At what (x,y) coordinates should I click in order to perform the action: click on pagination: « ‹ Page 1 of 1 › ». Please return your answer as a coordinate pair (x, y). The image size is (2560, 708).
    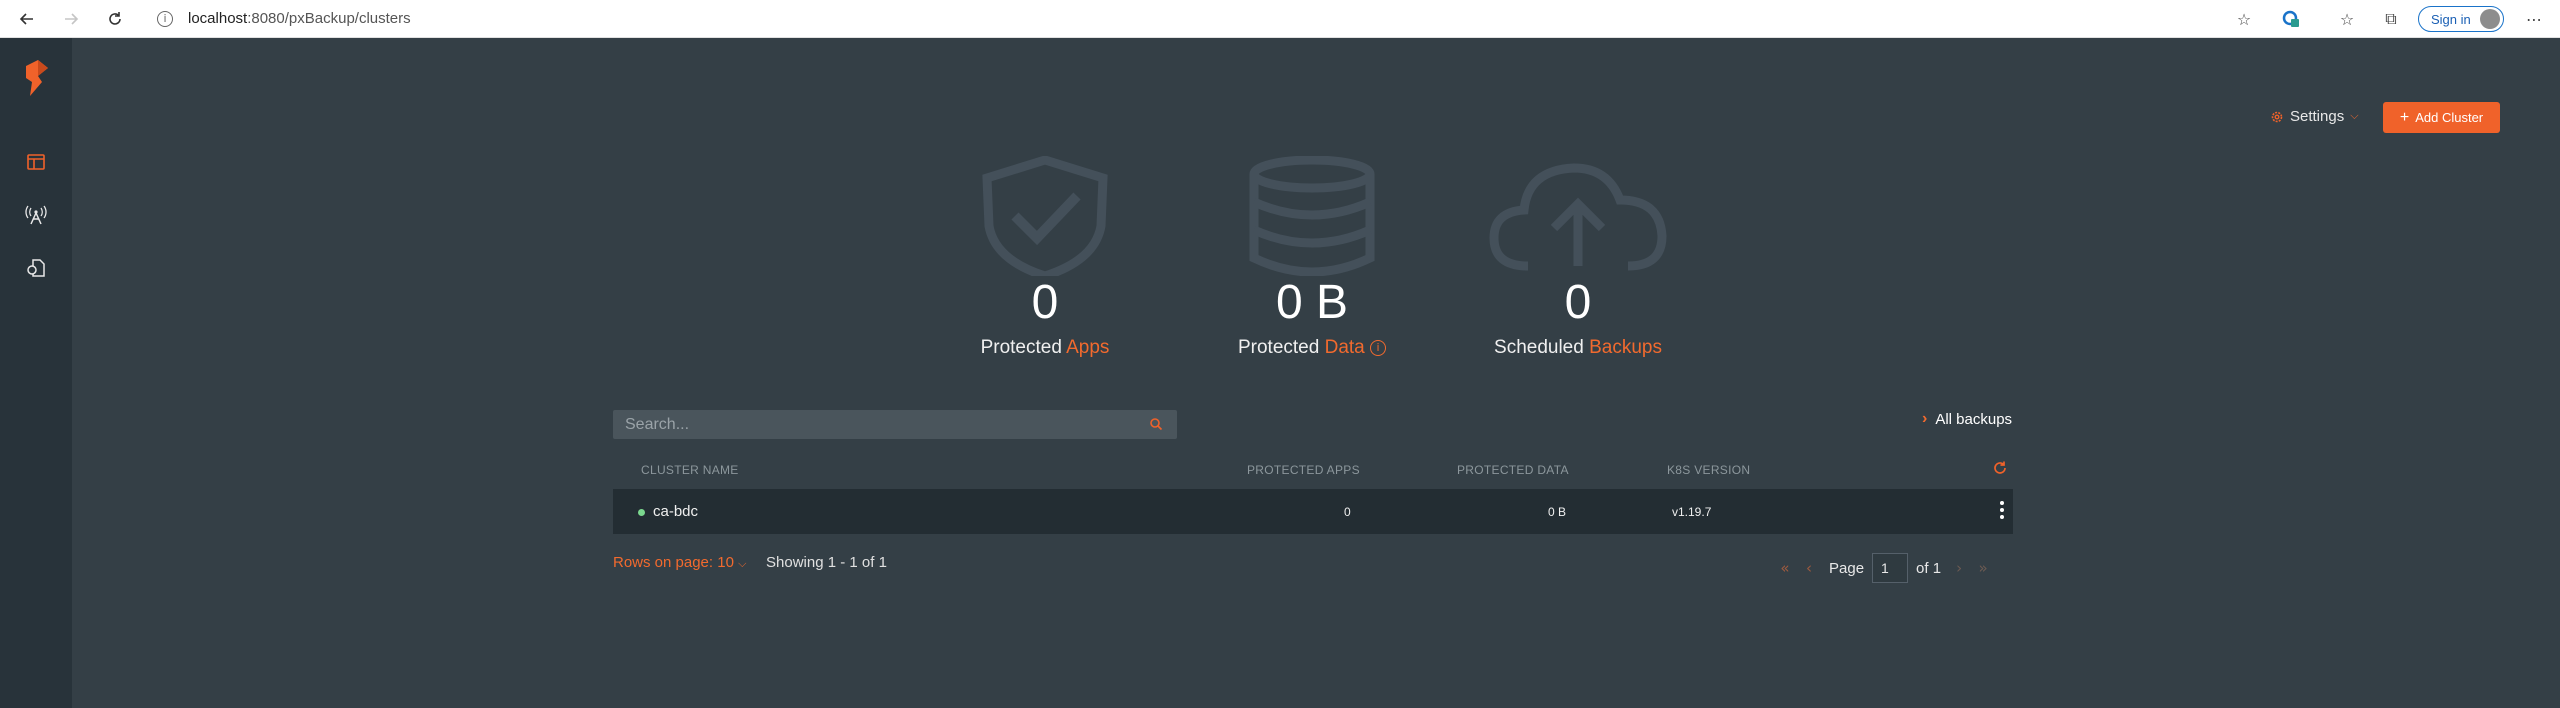
    Looking at the image, I should click on (1884, 568).